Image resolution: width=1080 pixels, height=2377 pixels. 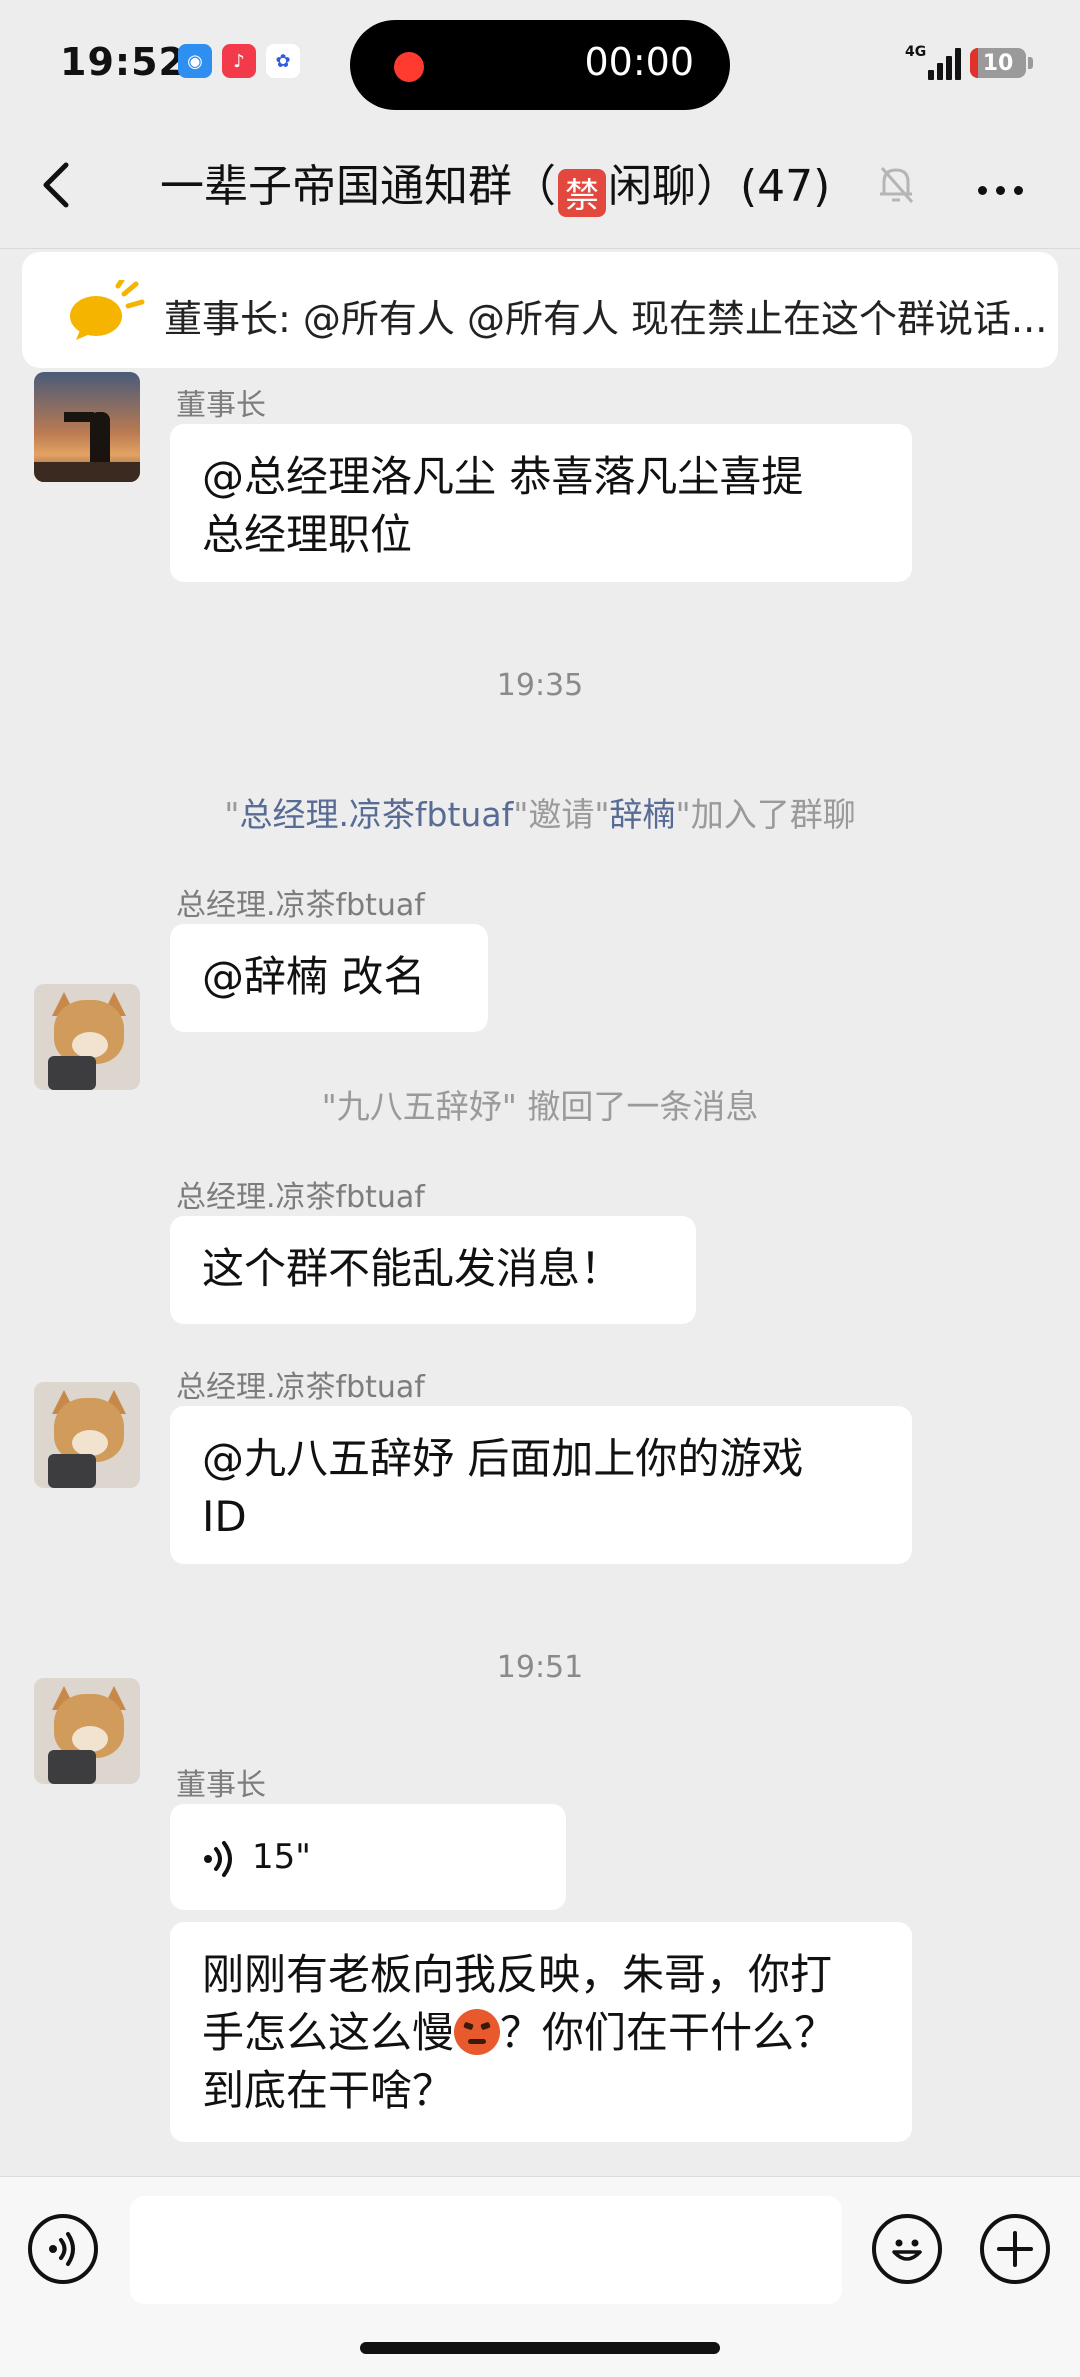 I want to click on app-icon-blue: ◉, so click(x=195, y=61).